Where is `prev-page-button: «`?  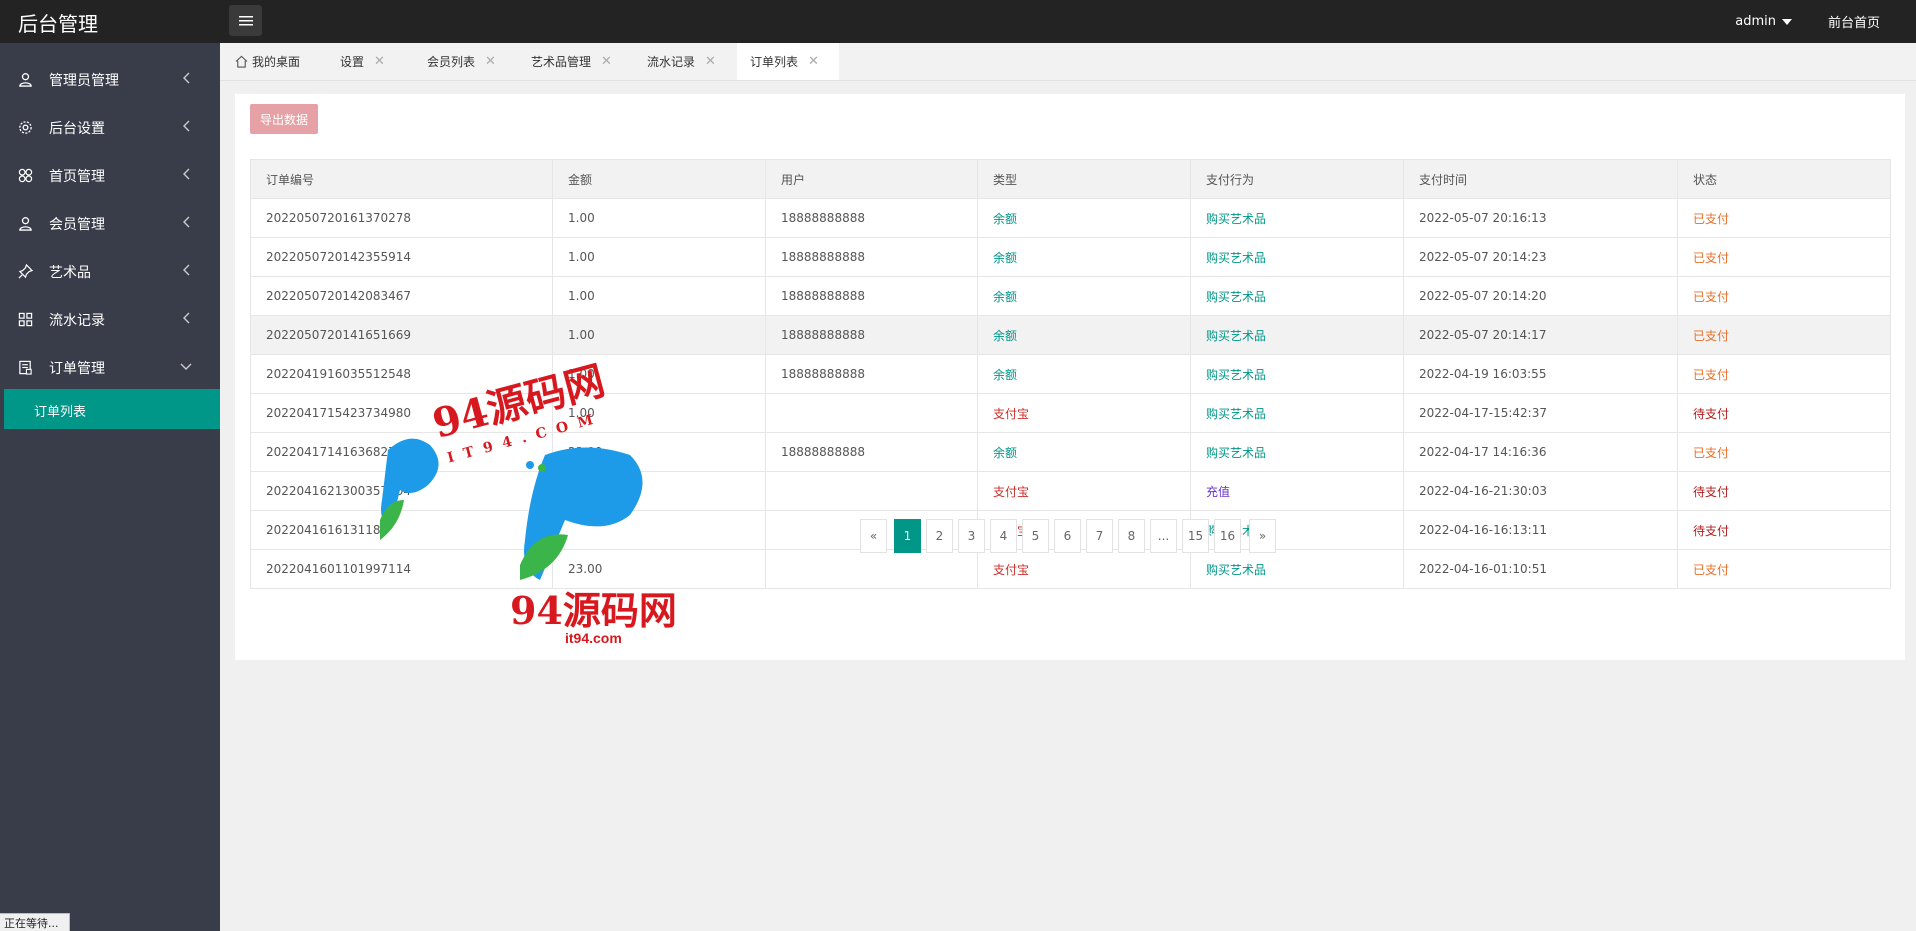
prev-page-button: « is located at coordinates (873, 536).